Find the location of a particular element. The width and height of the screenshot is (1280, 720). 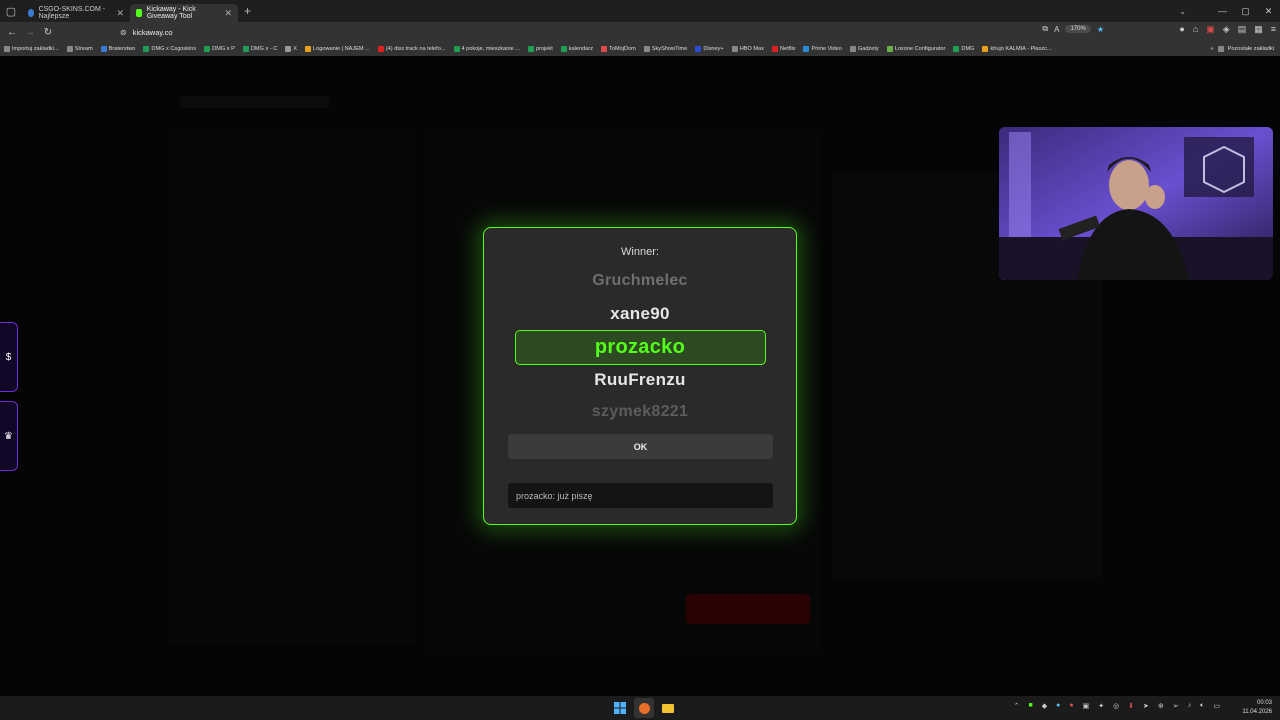

bookmark-item: Loxone Configurator is located at coordinates (916, 49).